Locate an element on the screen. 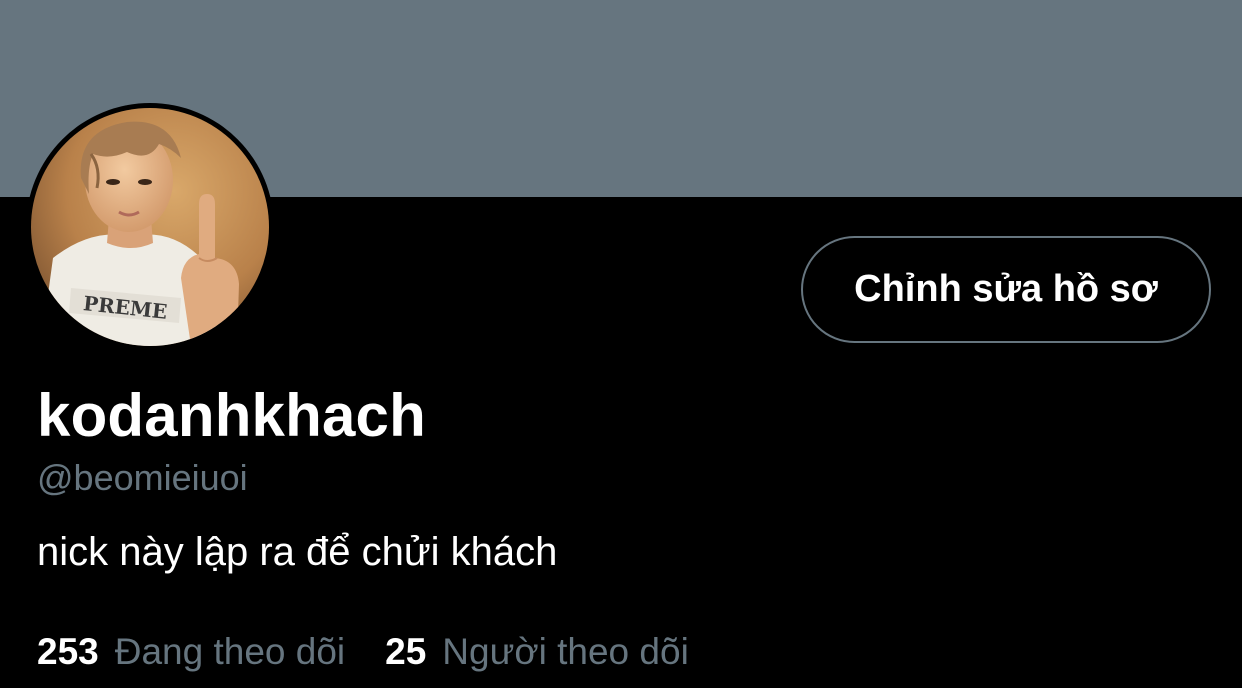 This screenshot has height=688, width=1242. avatar: PREME is located at coordinates (150, 227).